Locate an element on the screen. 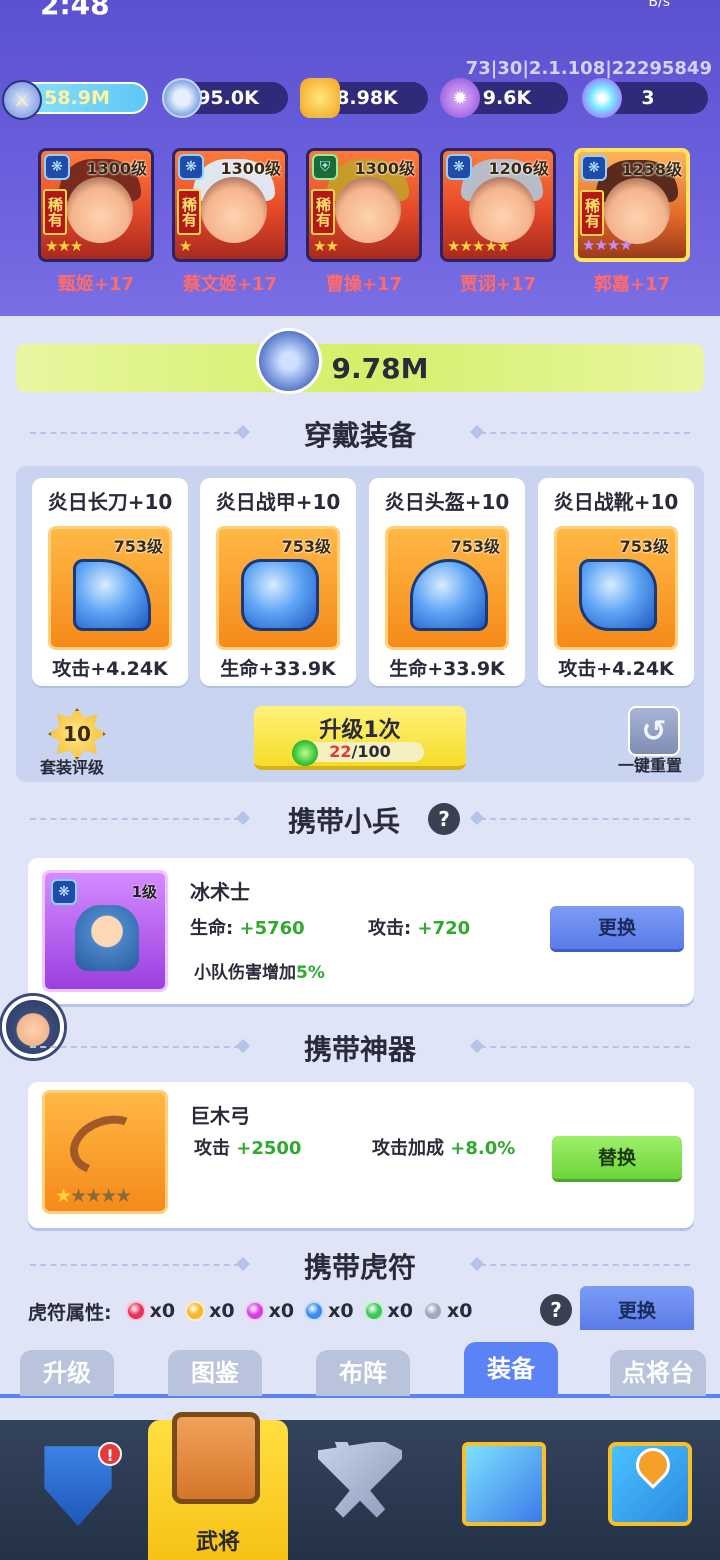  tab-codex: 图鉴 is located at coordinates (215, 1373).